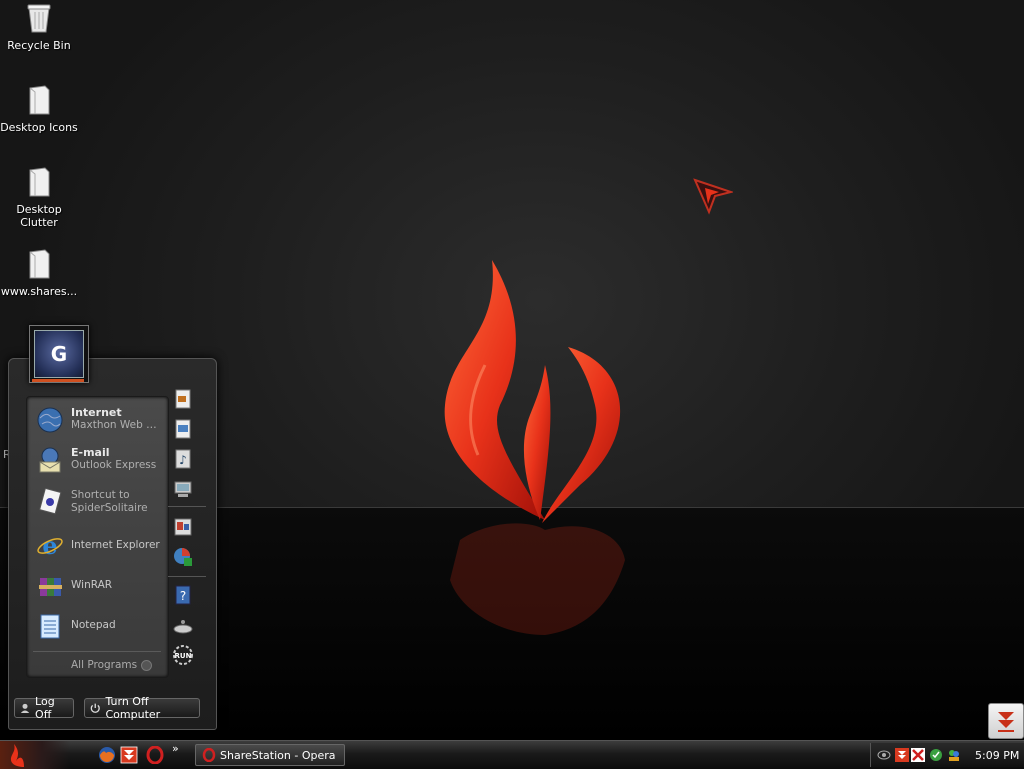  Describe the element at coordinates (278, 755) in the screenshot. I see `taskbar-button-label: ShareStation - Opera` at that location.